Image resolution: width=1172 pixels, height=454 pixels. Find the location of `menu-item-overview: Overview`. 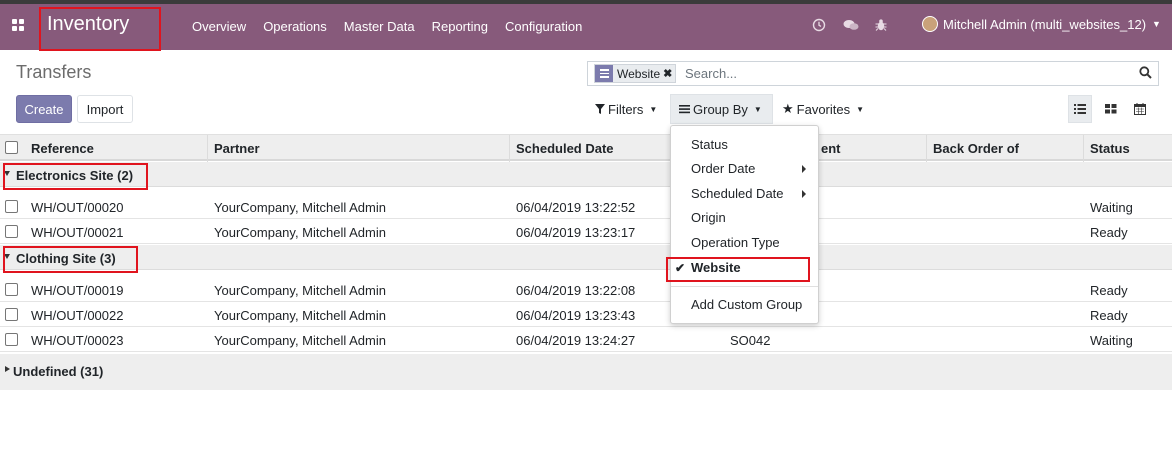

menu-item-overview: Overview is located at coordinates (219, 26).